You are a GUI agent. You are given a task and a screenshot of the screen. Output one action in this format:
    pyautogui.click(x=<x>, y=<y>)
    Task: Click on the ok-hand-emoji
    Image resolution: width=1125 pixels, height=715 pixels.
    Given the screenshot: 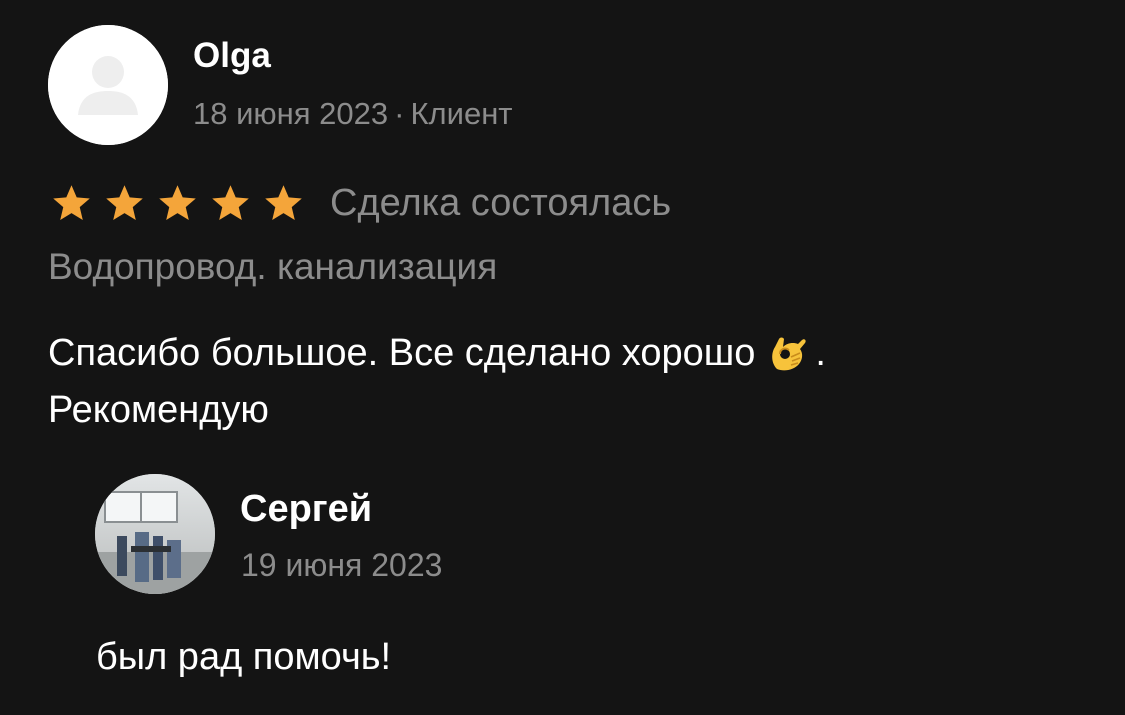 What is the action you would take?
    pyautogui.click(x=786, y=352)
    